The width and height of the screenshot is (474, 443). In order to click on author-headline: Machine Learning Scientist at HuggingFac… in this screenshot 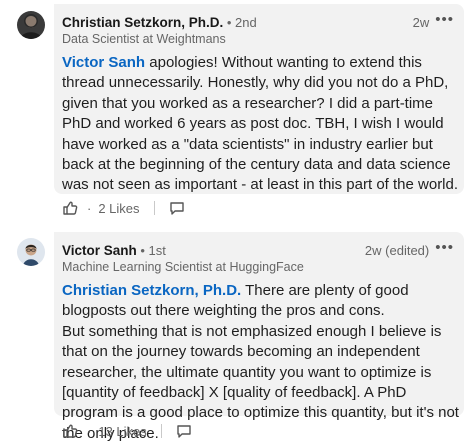, I will do `click(183, 267)`.